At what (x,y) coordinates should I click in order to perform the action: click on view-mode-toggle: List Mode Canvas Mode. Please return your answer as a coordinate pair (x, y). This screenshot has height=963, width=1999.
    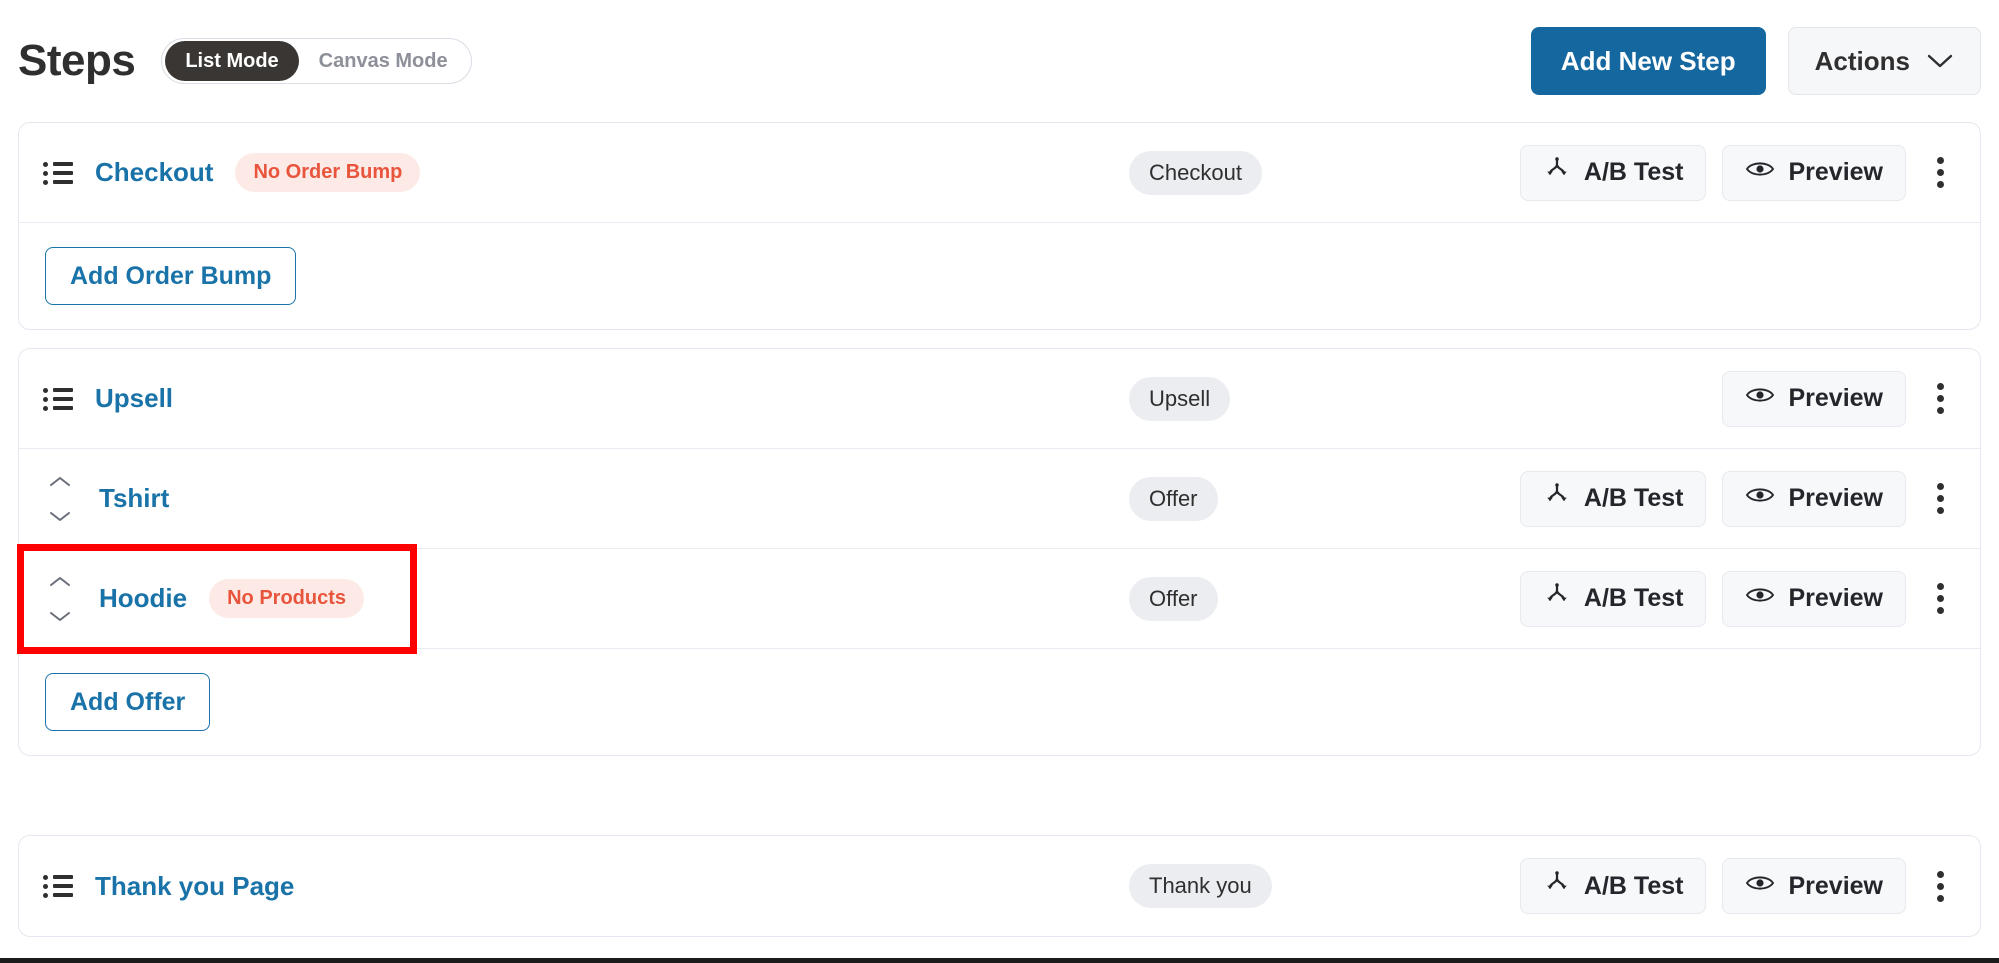
    Looking at the image, I should click on (316, 61).